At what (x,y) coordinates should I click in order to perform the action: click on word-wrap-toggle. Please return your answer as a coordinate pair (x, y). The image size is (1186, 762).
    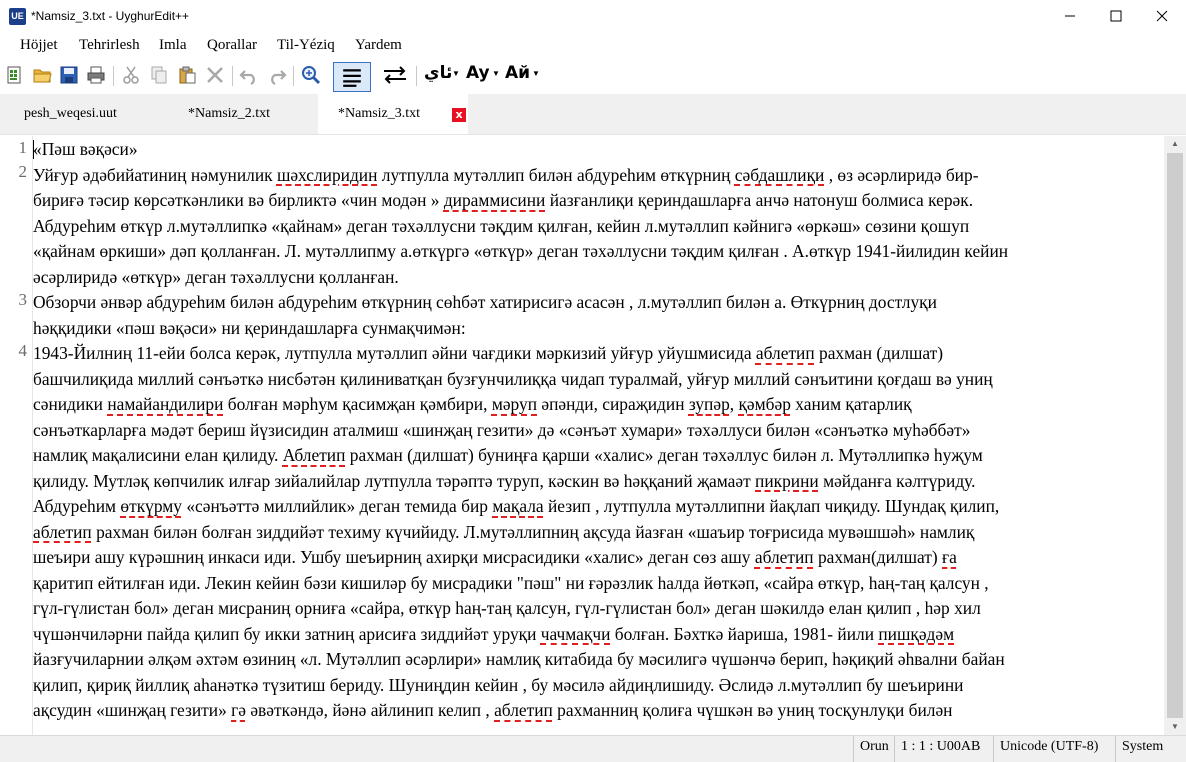
    Looking at the image, I should click on (352, 77).